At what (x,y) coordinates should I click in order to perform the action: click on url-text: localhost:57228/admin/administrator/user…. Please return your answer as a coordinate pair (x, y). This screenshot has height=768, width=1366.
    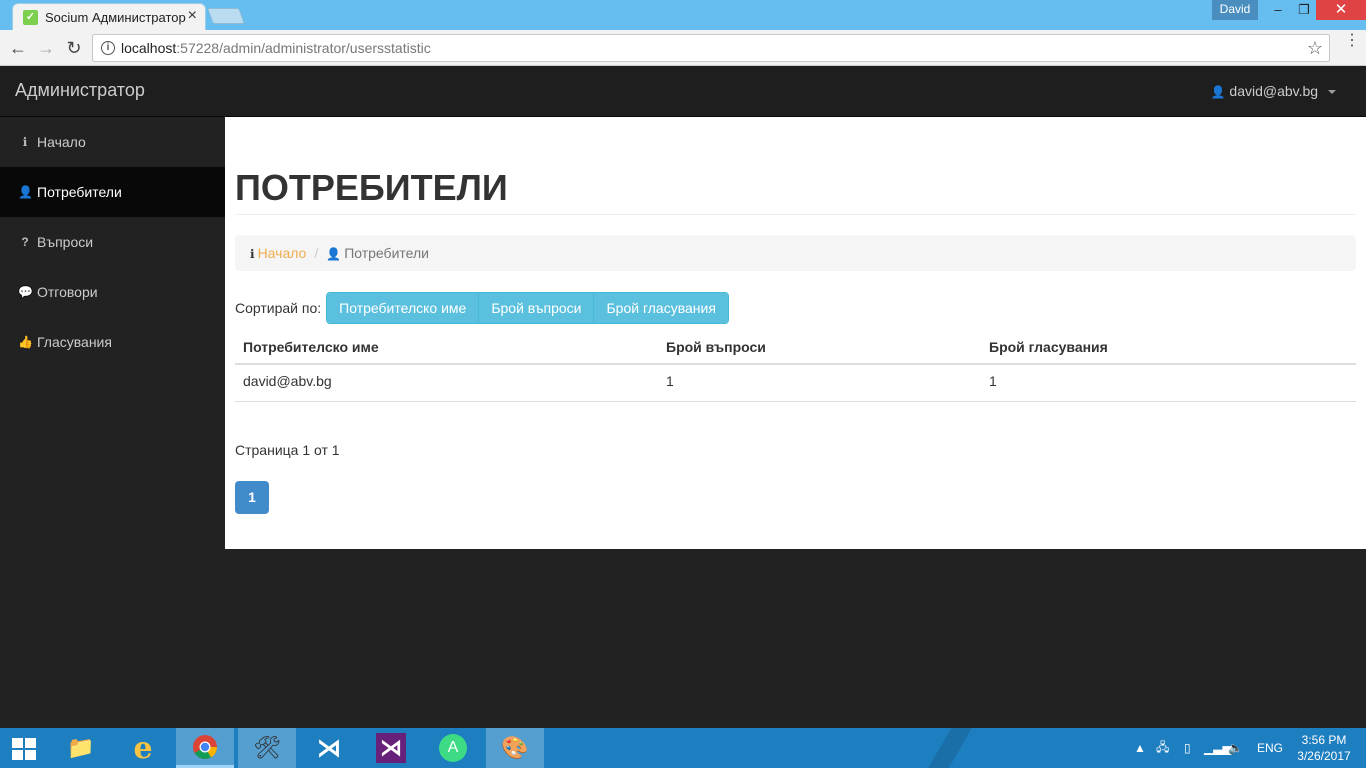
    Looking at the image, I should click on (276, 48).